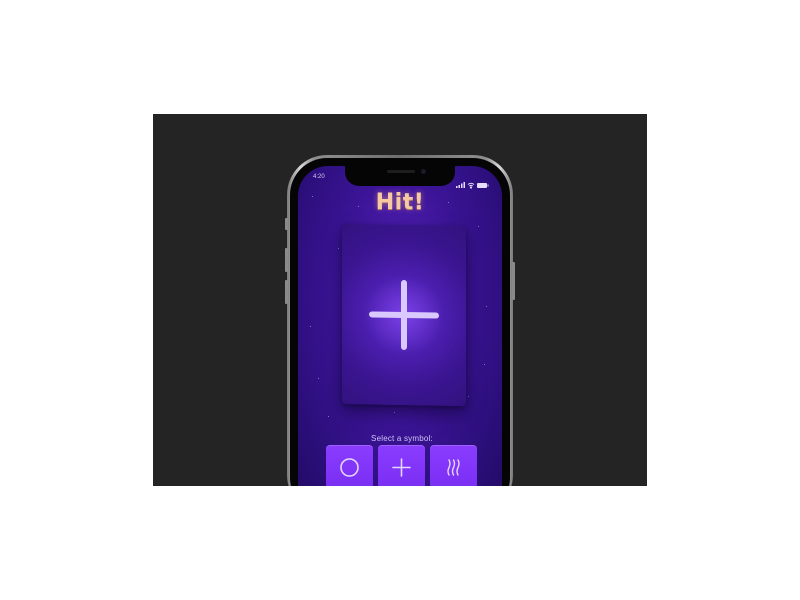  I want to click on phone-notch, so click(400, 176).